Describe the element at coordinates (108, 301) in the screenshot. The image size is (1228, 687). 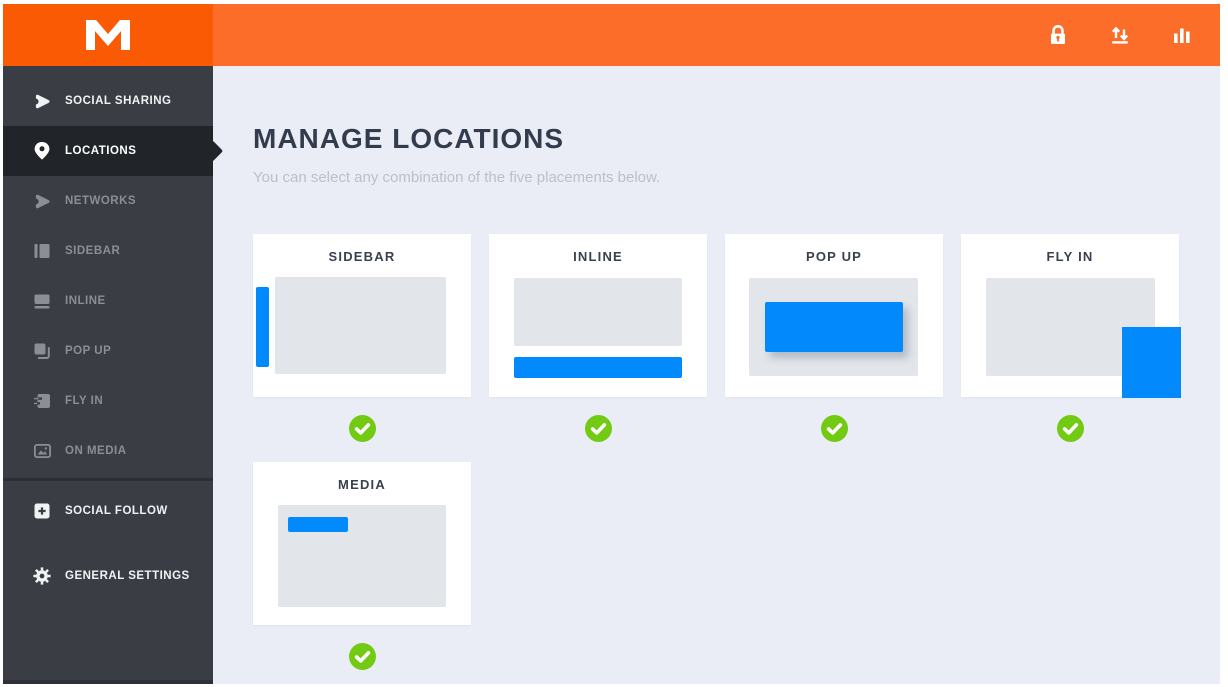
I see `sidebar-item-inline: INLINE` at that location.